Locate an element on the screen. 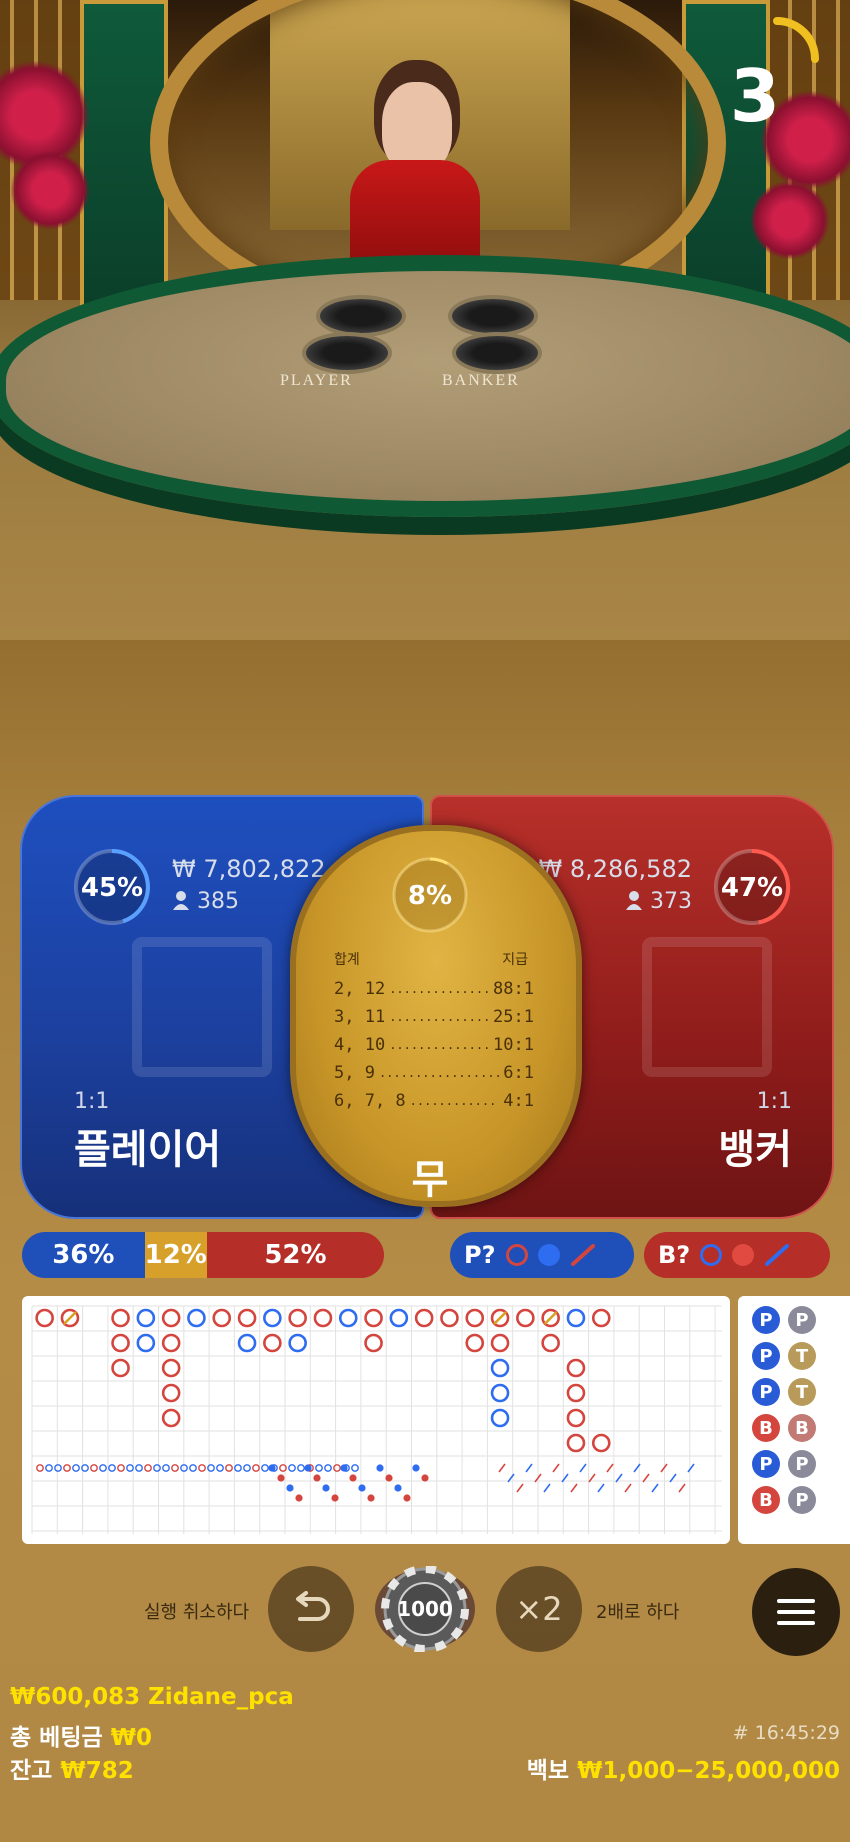  big-eye-icon is located at coordinates (516, 1255).